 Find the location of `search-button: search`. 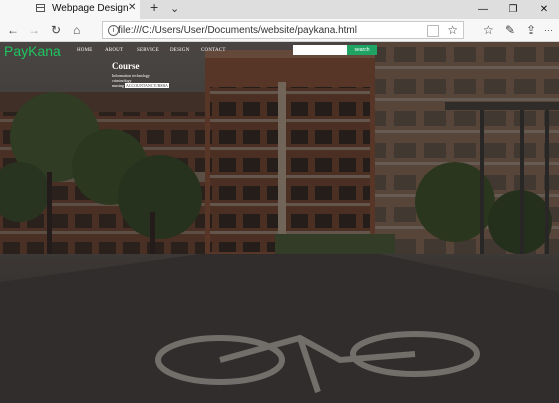

search-button: search is located at coordinates (362, 50).